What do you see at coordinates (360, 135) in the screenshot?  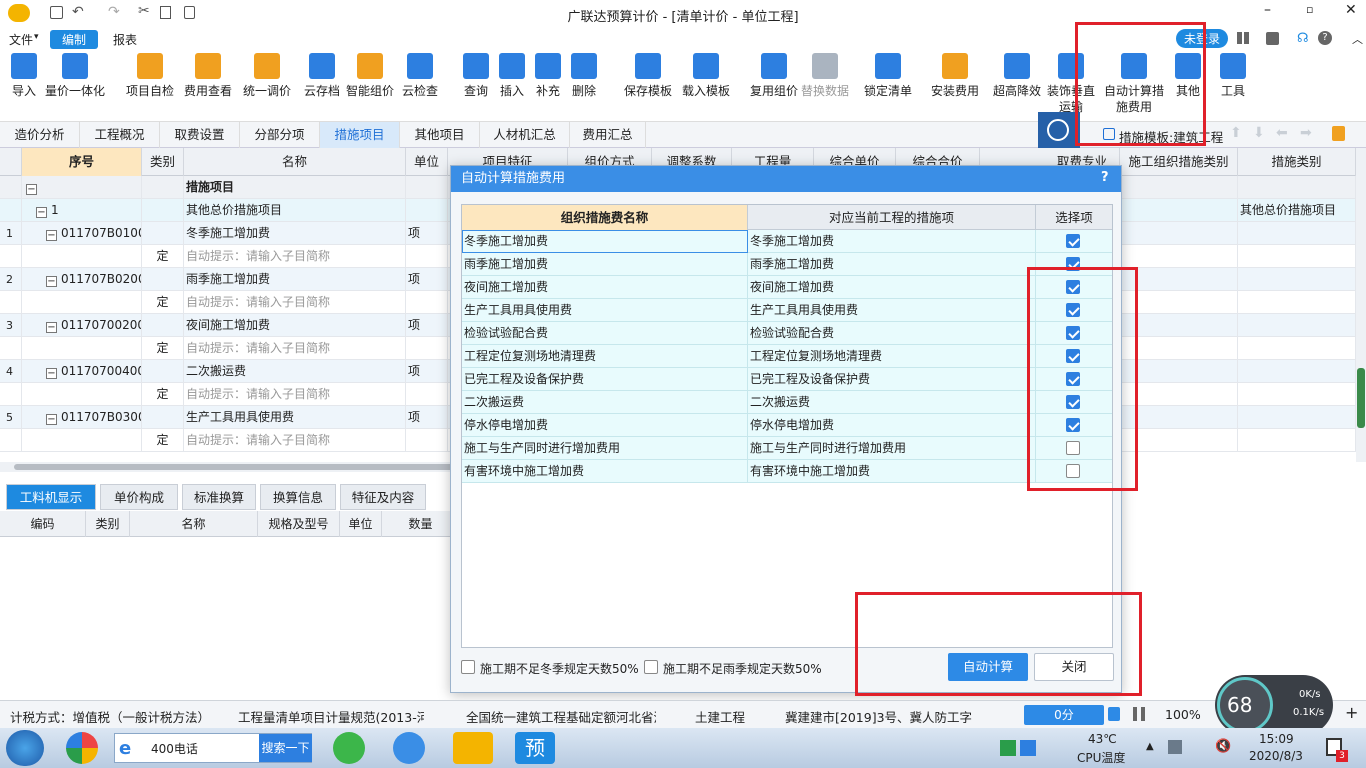 I see `tab-4: 措施项目` at bounding box center [360, 135].